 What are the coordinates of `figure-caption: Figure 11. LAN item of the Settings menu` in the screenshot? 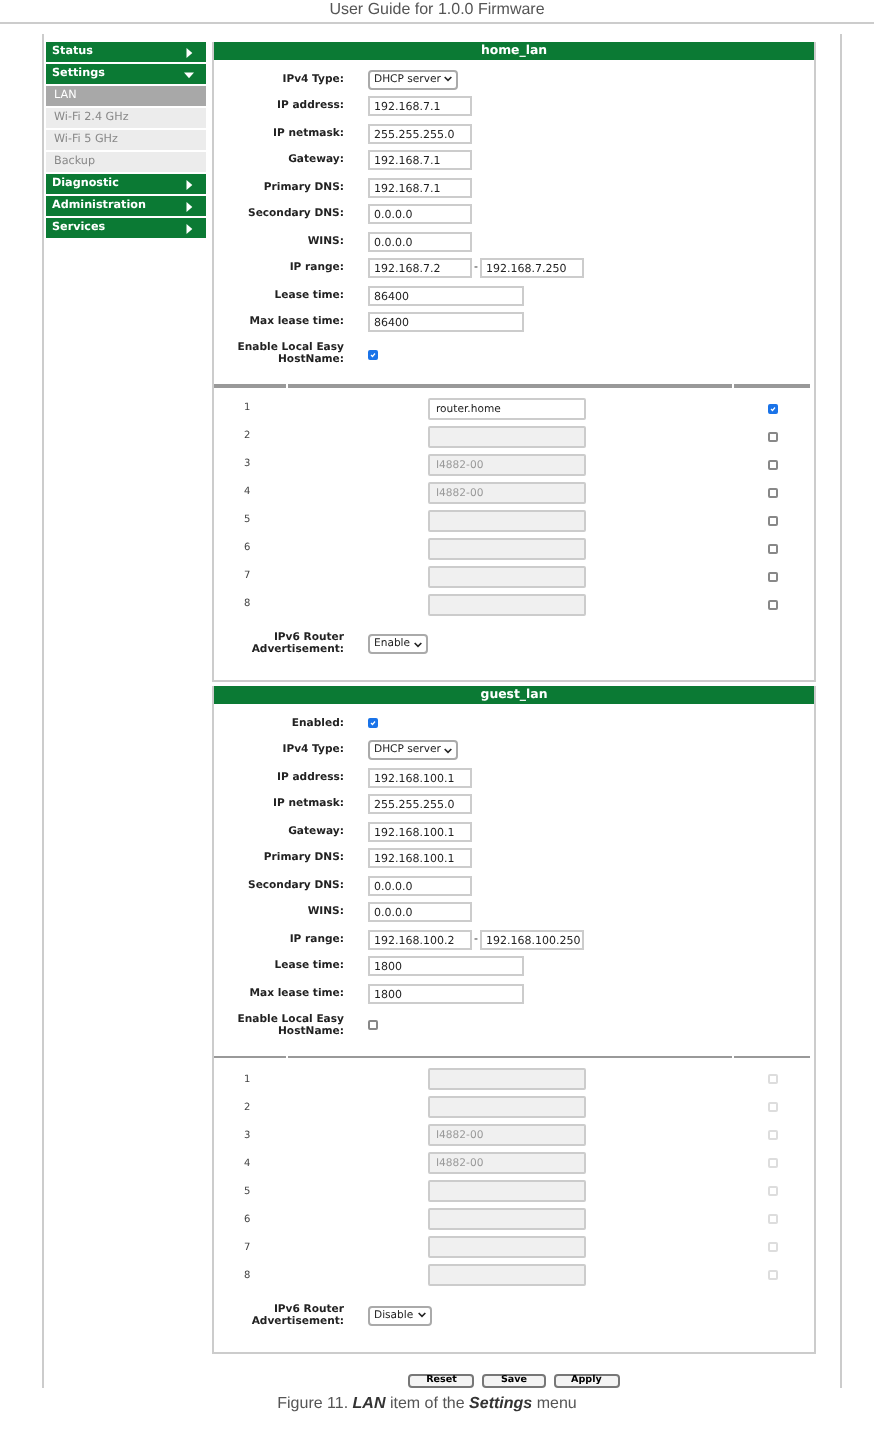 It's located at (427, 1402).